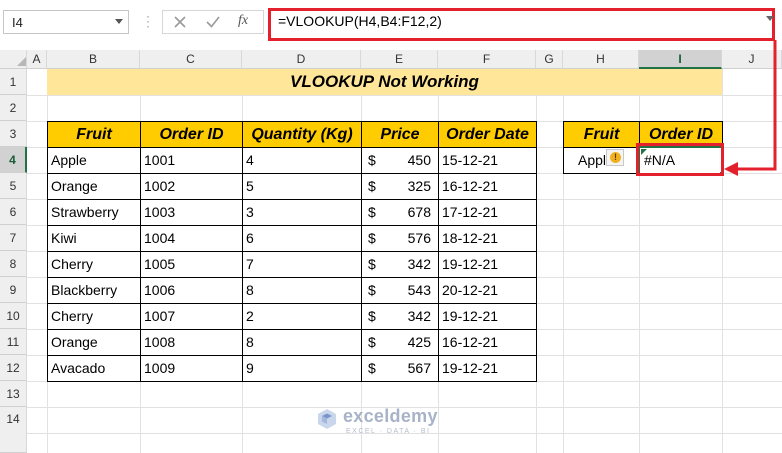 The height and width of the screenshot is (453, 782). I want to click on warning-icon: !, so click(615, 157).